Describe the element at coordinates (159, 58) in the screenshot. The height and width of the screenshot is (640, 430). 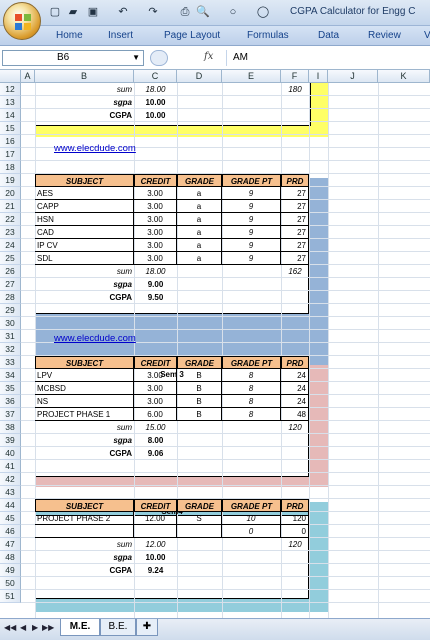
I see `formula-bar-expander` at that location.